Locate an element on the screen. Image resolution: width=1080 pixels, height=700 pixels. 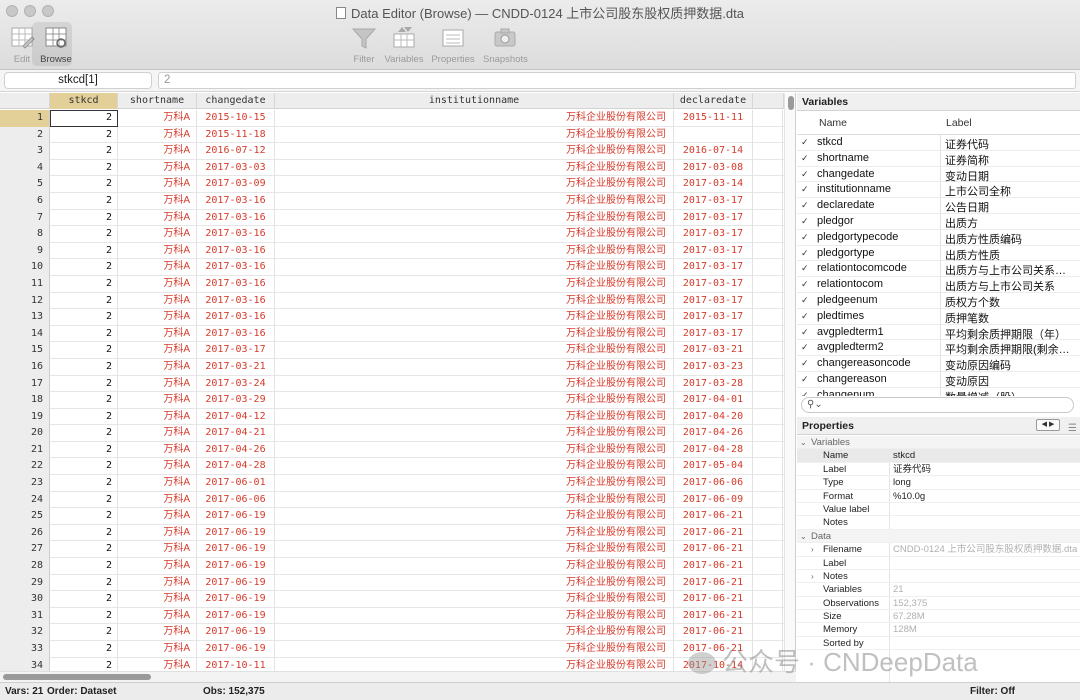
table-row: 17 2 万科A 2017-03-24 万科企业股份有限公司 2017-03-28 is located at coordinates (397, 384).